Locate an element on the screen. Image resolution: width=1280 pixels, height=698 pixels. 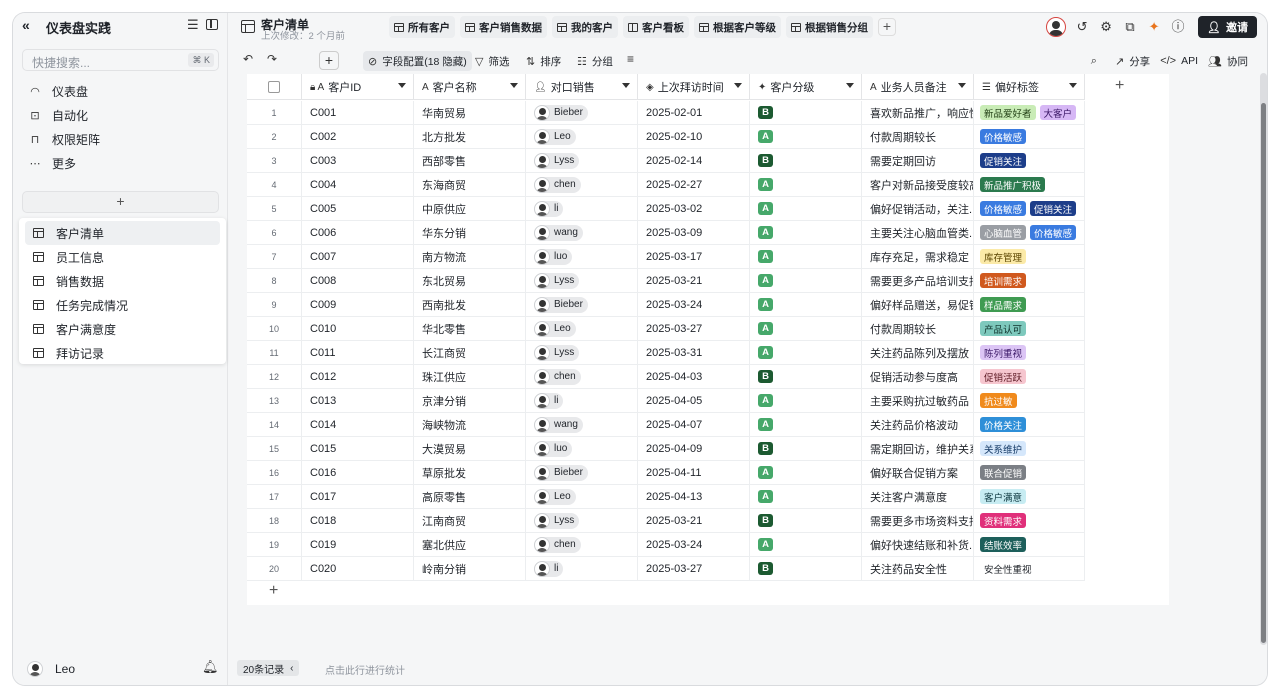
row-number-cell: 19 is located at coordinates (274, 544).